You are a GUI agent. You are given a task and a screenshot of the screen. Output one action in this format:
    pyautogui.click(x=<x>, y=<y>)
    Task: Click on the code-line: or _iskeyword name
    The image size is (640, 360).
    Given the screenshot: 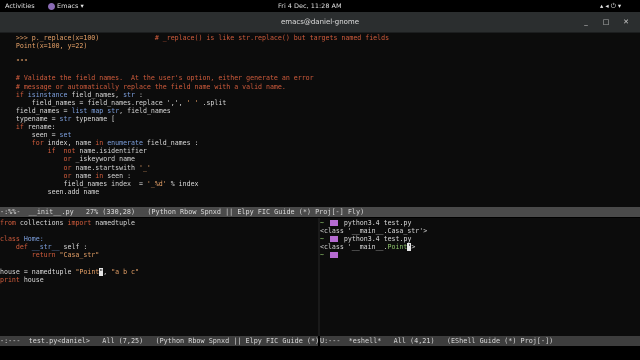 What is the action you would take?
    pyautogui.click(x=320, y=159)
    